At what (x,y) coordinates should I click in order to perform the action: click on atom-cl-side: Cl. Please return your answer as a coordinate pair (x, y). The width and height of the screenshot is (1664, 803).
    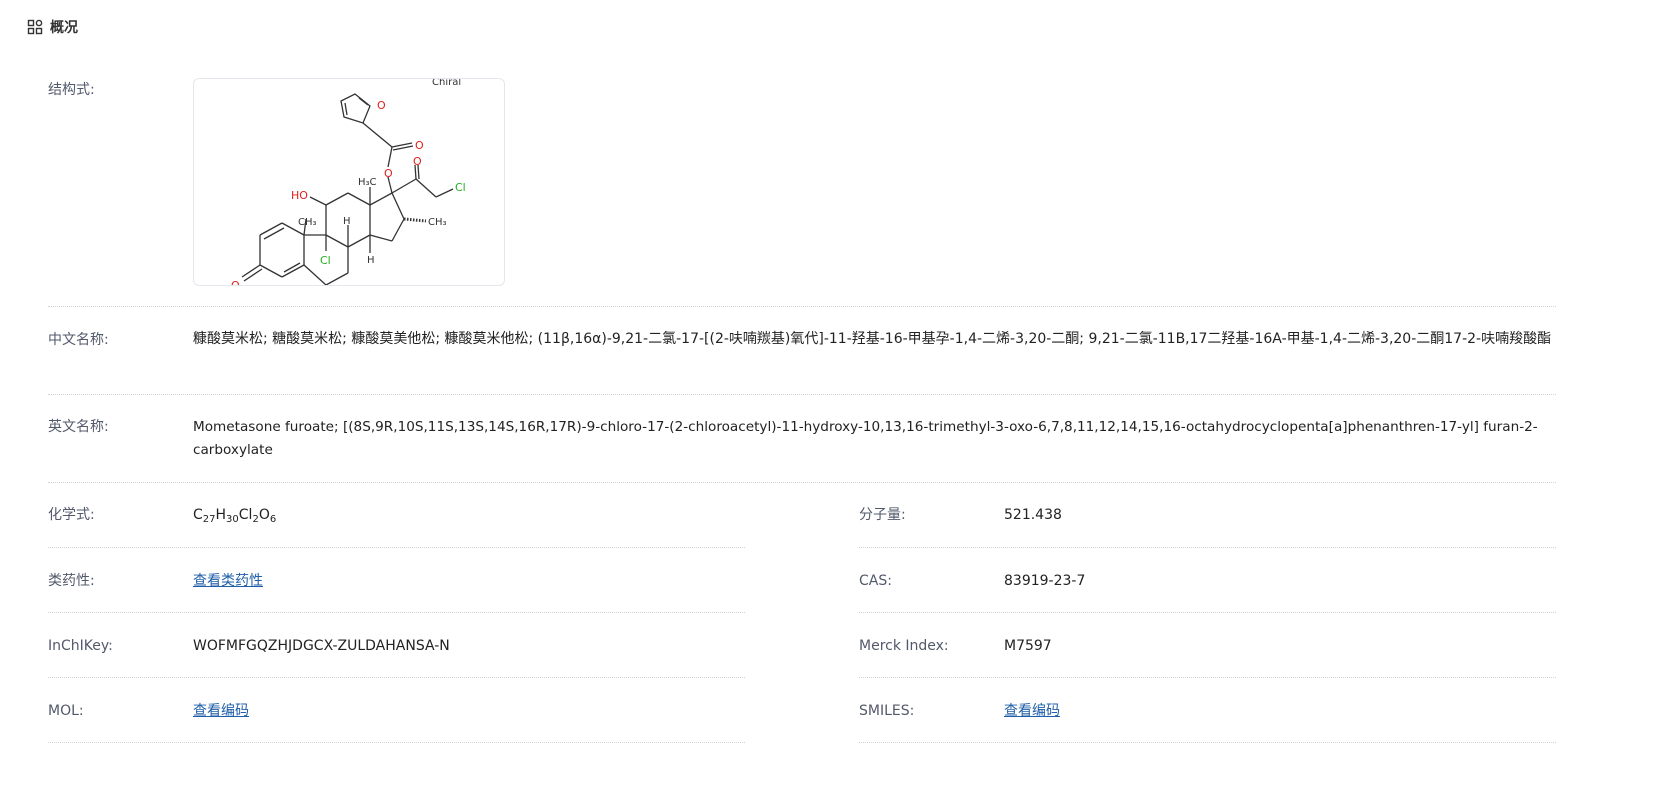
    Looking at the image, I should click on (460, 187).